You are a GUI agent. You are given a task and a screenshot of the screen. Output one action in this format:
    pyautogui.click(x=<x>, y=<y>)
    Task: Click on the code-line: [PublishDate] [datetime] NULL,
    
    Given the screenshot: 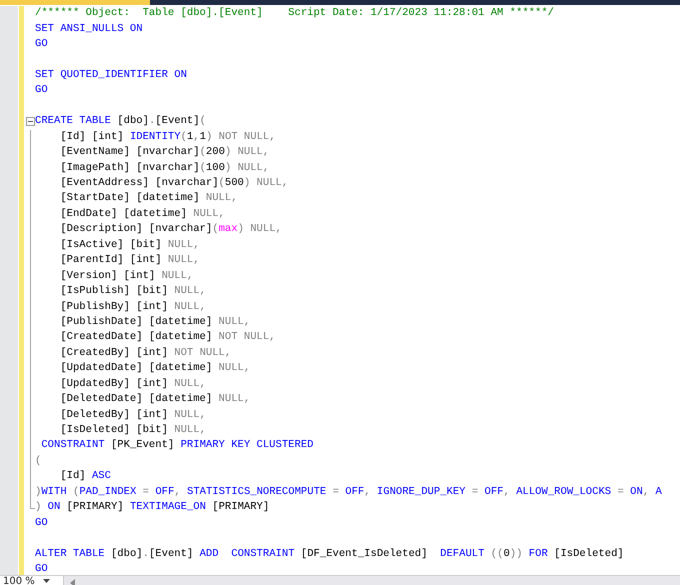 What is the action you would take?
    pyautogui.click(x=154, y=322)
    